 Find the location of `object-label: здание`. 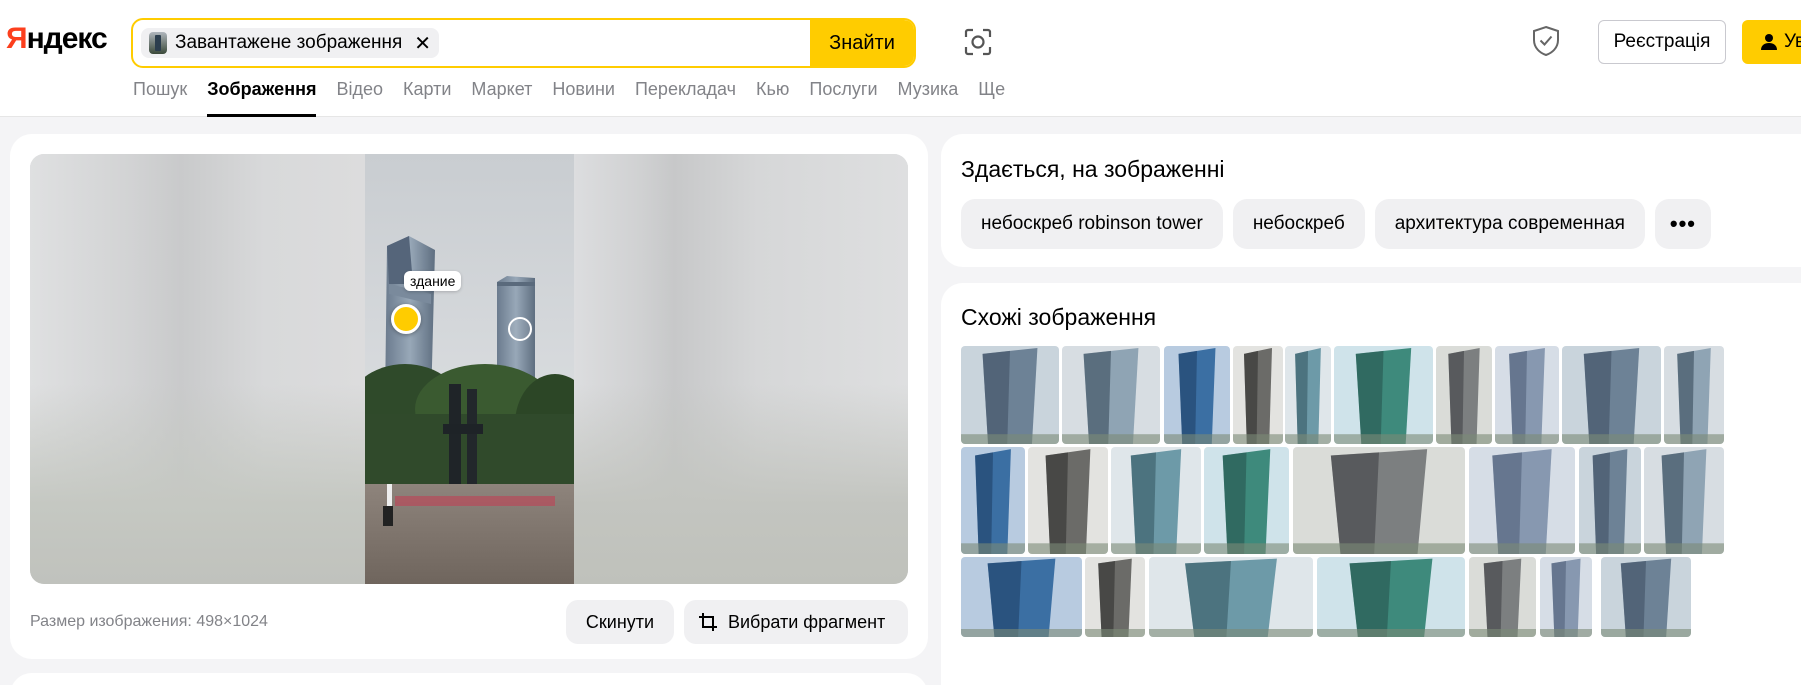

object-label: здание is located at coordinates (433, 281).